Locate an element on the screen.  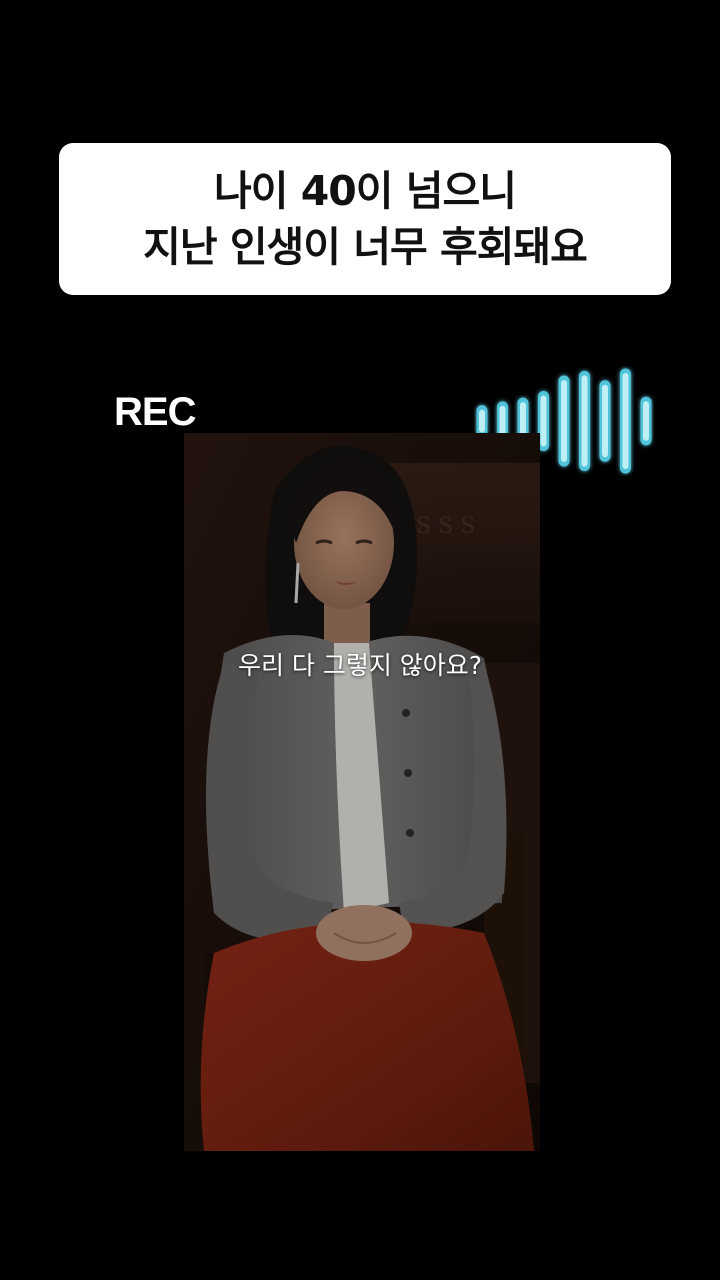
video-caption: 우리 다 그렇지 않아요? is located at coordinates (360, 665).